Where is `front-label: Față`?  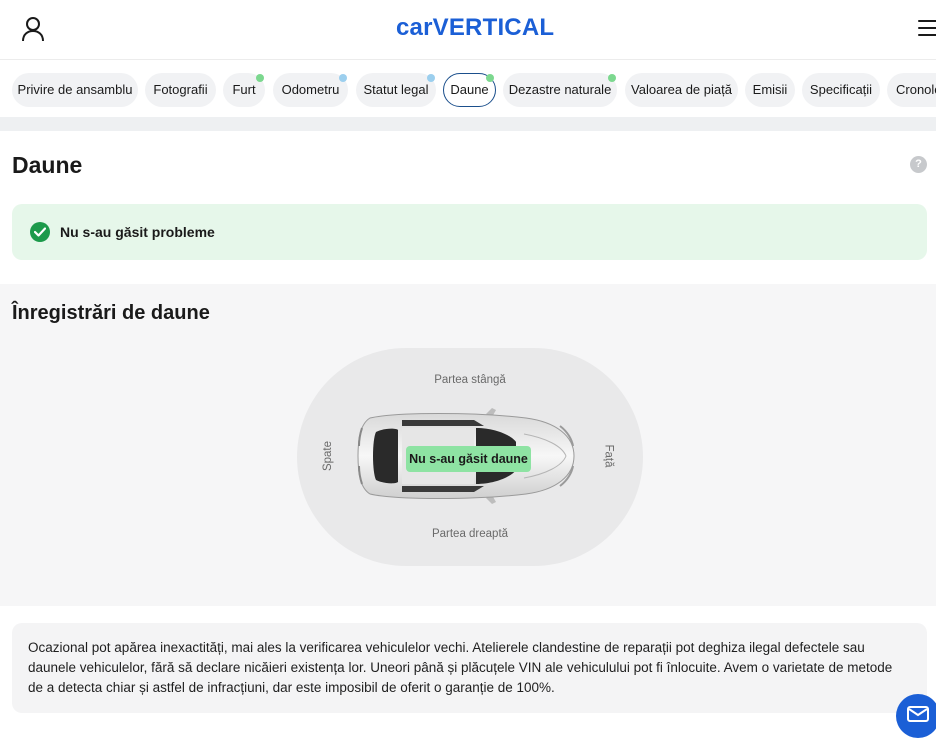 front-label: Față is located at coordinates (608, 456).